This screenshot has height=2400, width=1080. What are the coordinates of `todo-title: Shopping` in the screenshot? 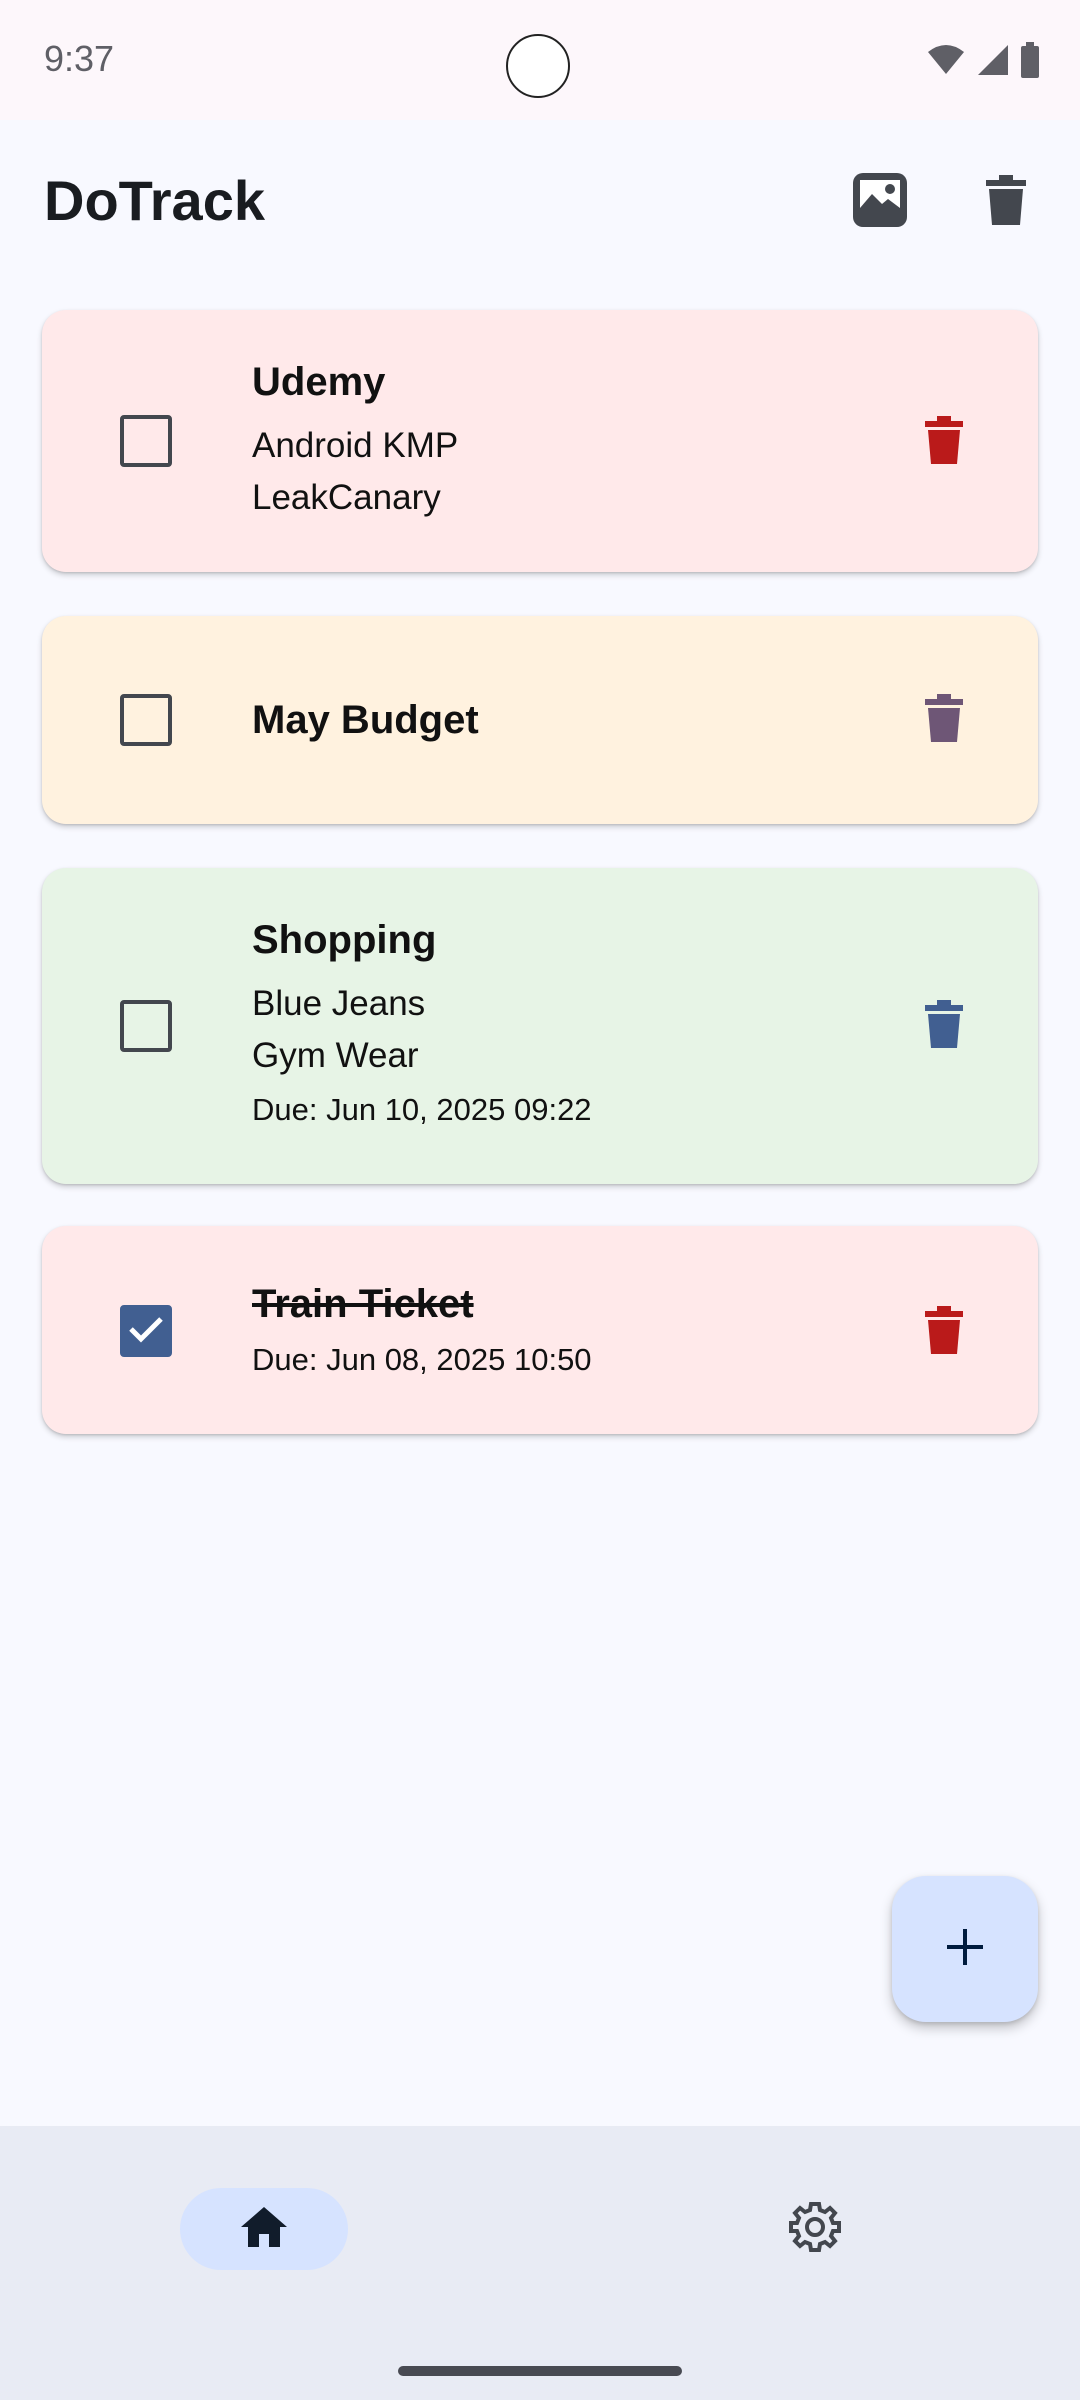 It's located at (344, 940).